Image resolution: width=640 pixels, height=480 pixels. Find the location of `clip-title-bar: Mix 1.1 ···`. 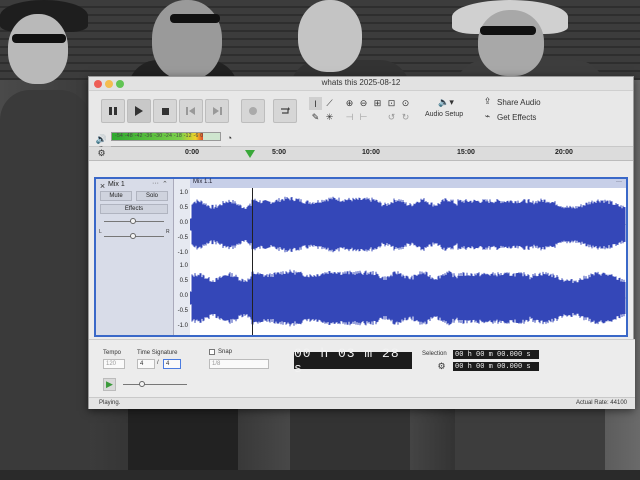

clip-title-bar: Mix 1.1 ··· is located at coordinates (408, 183).